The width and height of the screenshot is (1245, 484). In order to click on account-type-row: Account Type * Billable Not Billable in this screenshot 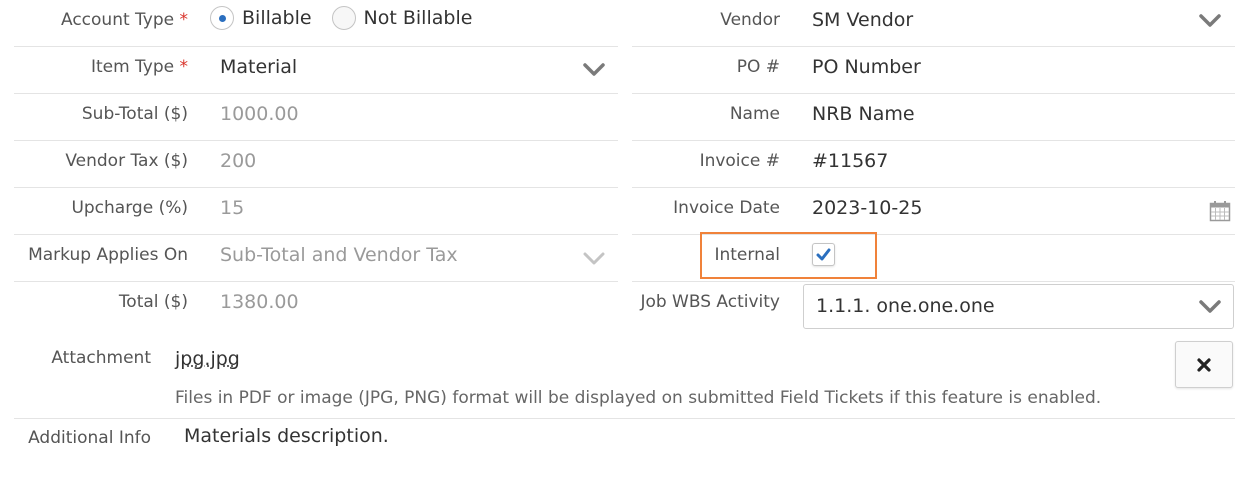, I will do `click(316, 23)`.